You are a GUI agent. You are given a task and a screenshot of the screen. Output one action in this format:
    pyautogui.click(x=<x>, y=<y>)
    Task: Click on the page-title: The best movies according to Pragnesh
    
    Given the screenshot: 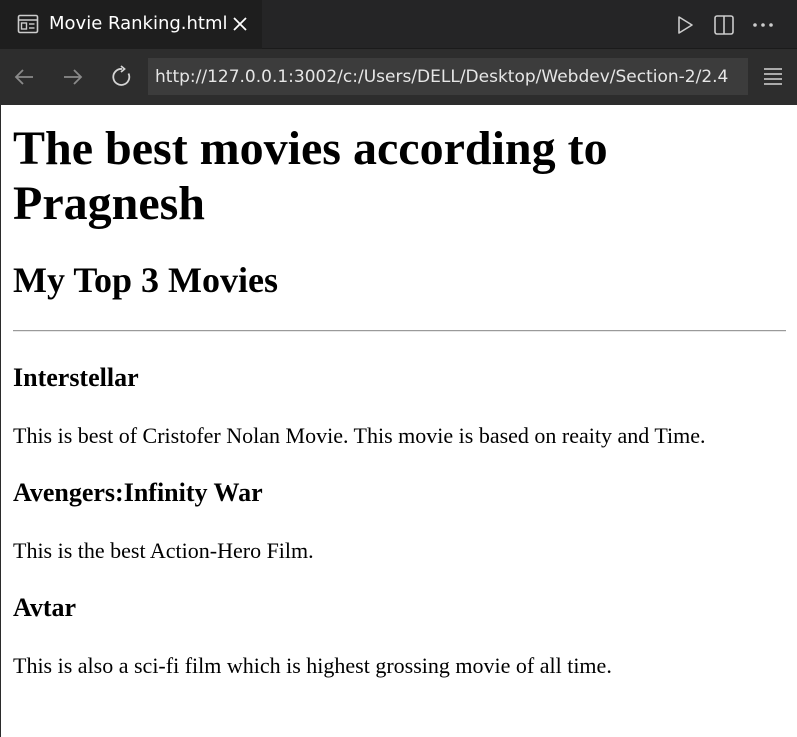 What is the action you would take?
    pyautogui.click(x=310, y=176)
    